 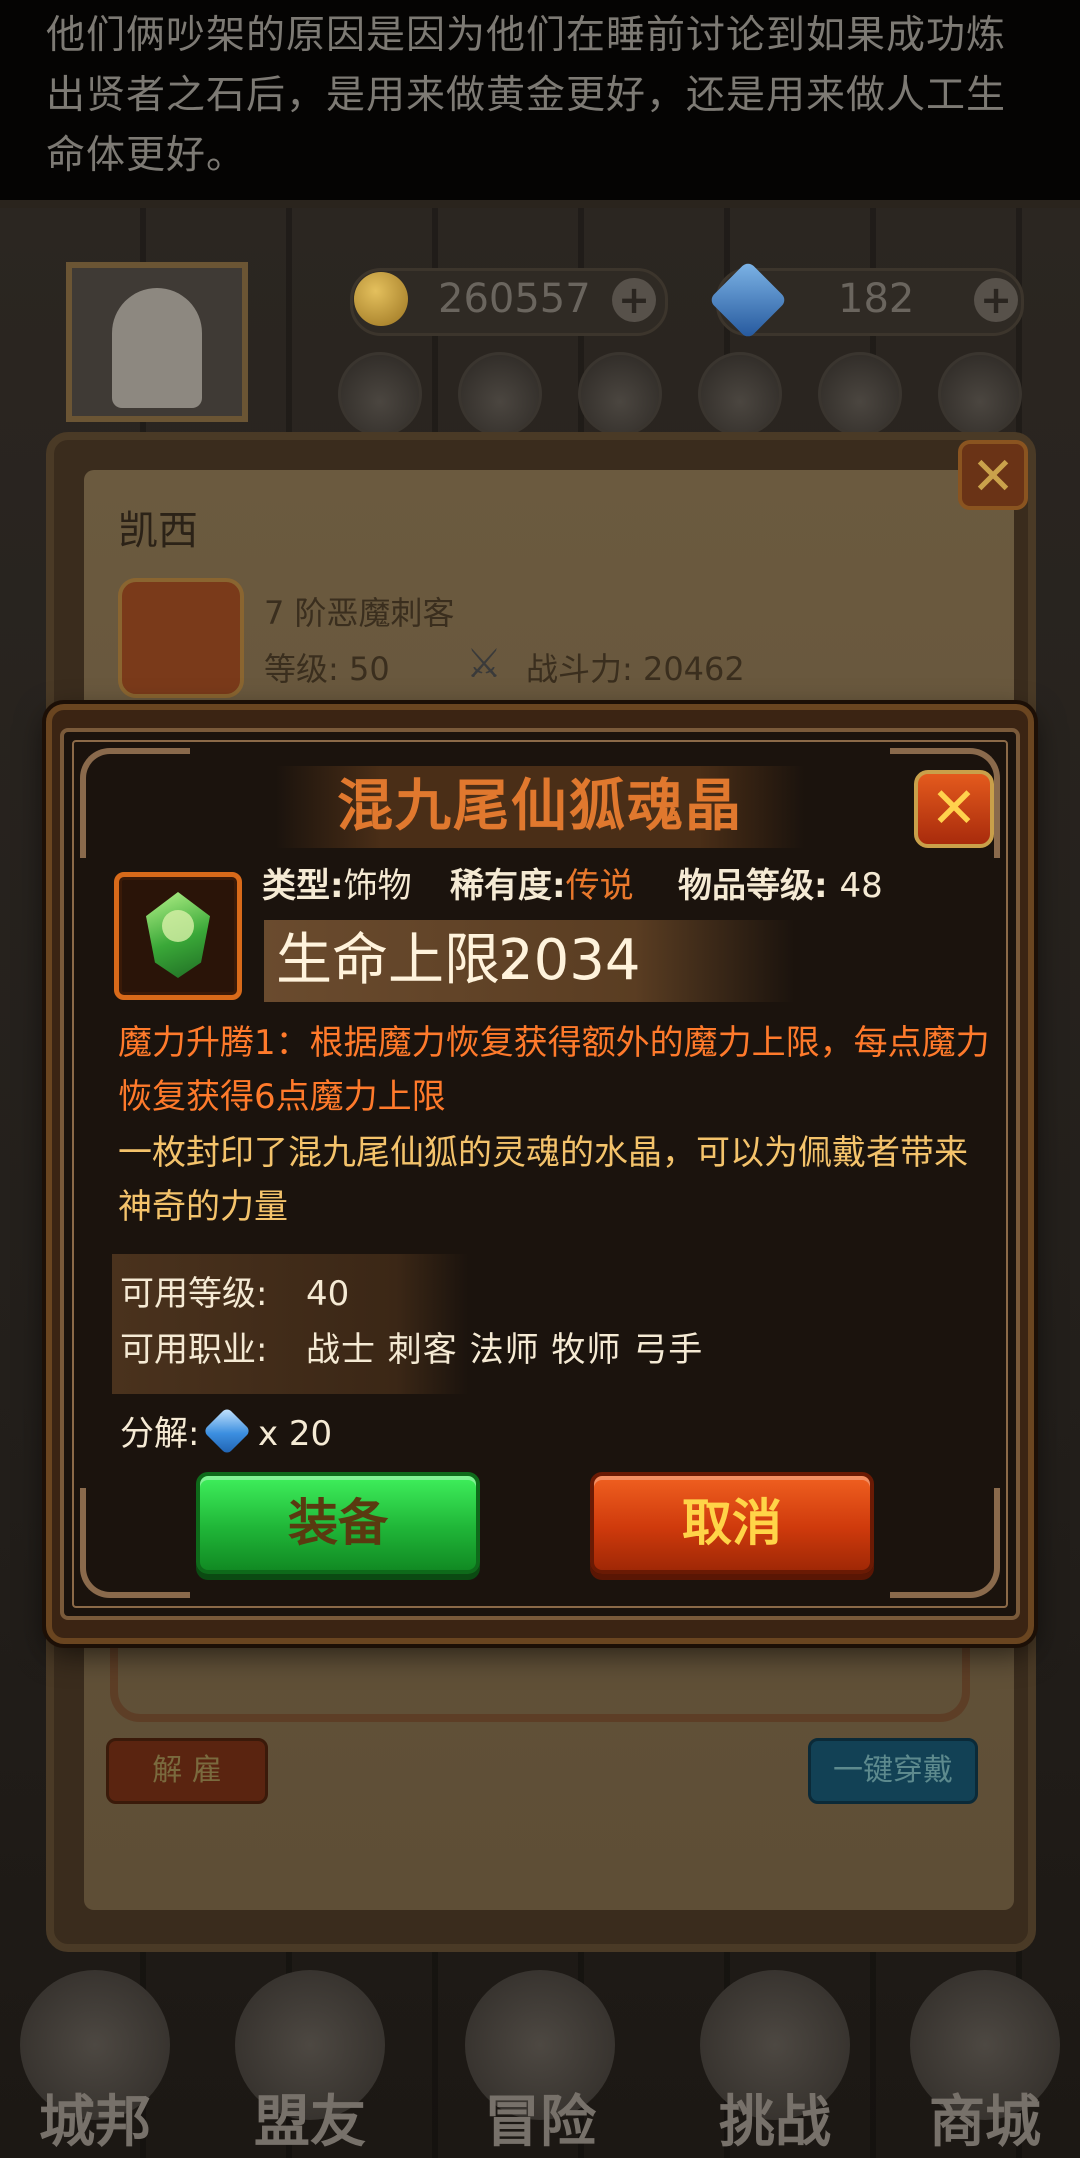 I want to click on nav-adventure: 冒险, so click(x=540, y=2059).